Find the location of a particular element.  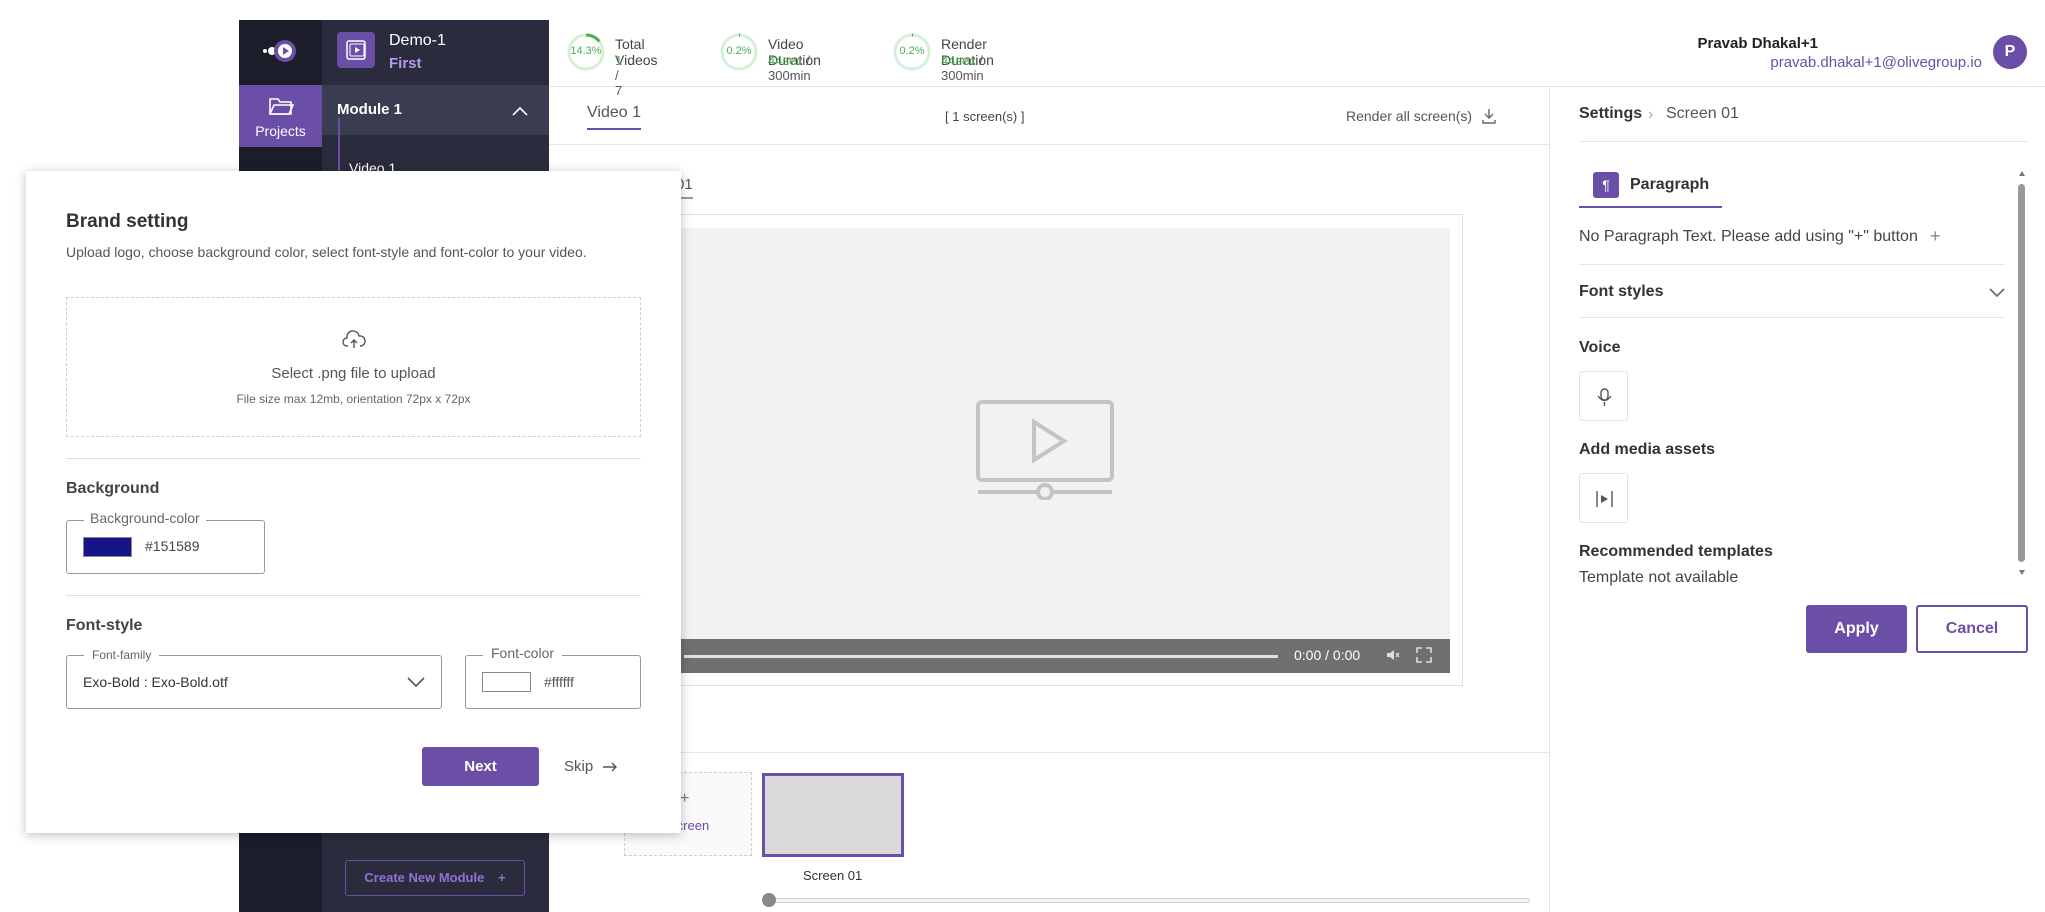

user-name: Pravab Dhakal+1 is located at coordinates (1758, 43).